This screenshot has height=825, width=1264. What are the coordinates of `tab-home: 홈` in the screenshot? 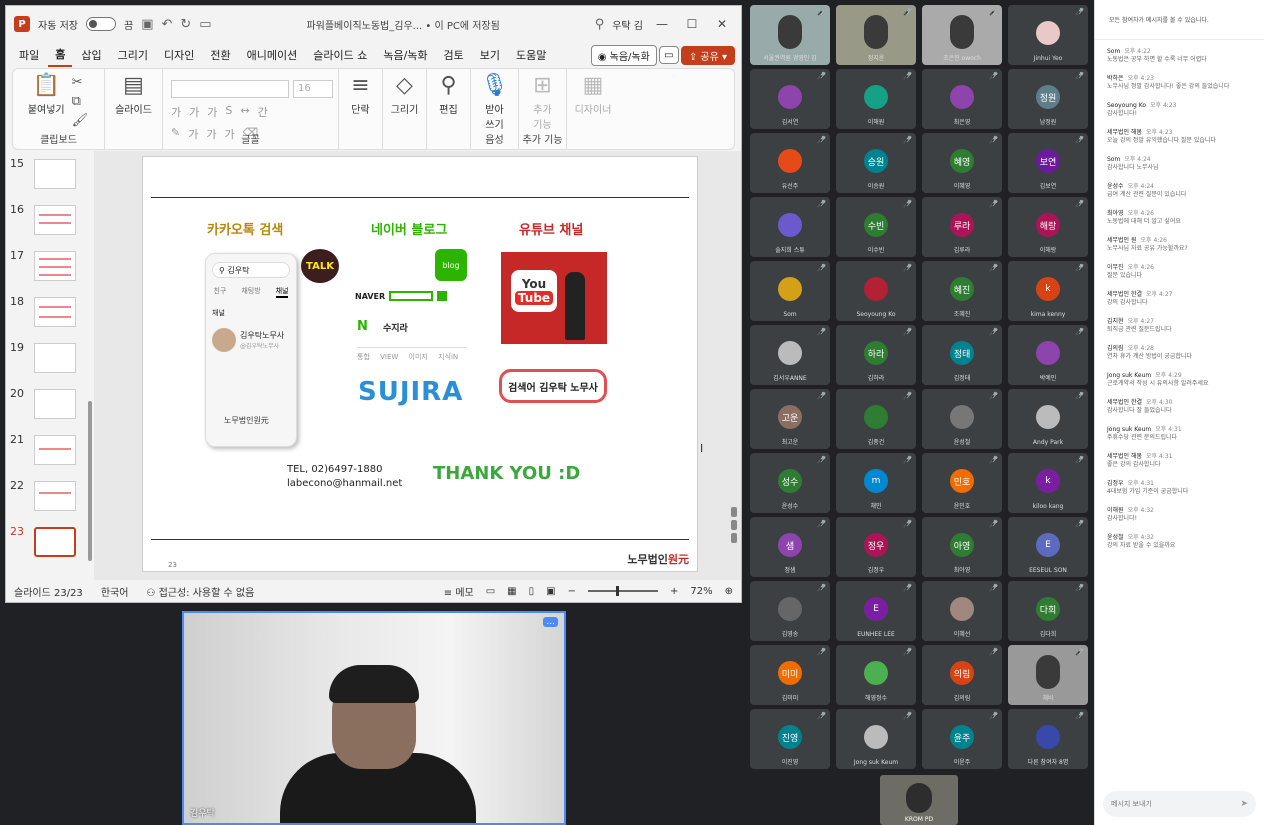 It's located at (60, 55).